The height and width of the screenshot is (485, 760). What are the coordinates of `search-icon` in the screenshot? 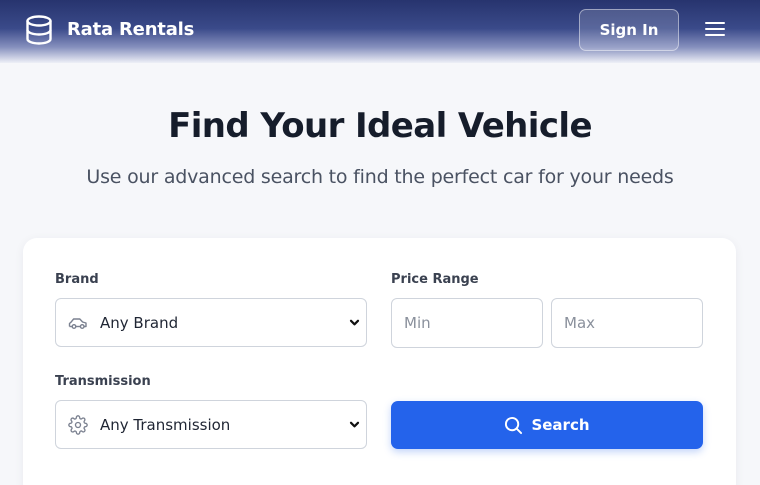 It's located at (514, 425).